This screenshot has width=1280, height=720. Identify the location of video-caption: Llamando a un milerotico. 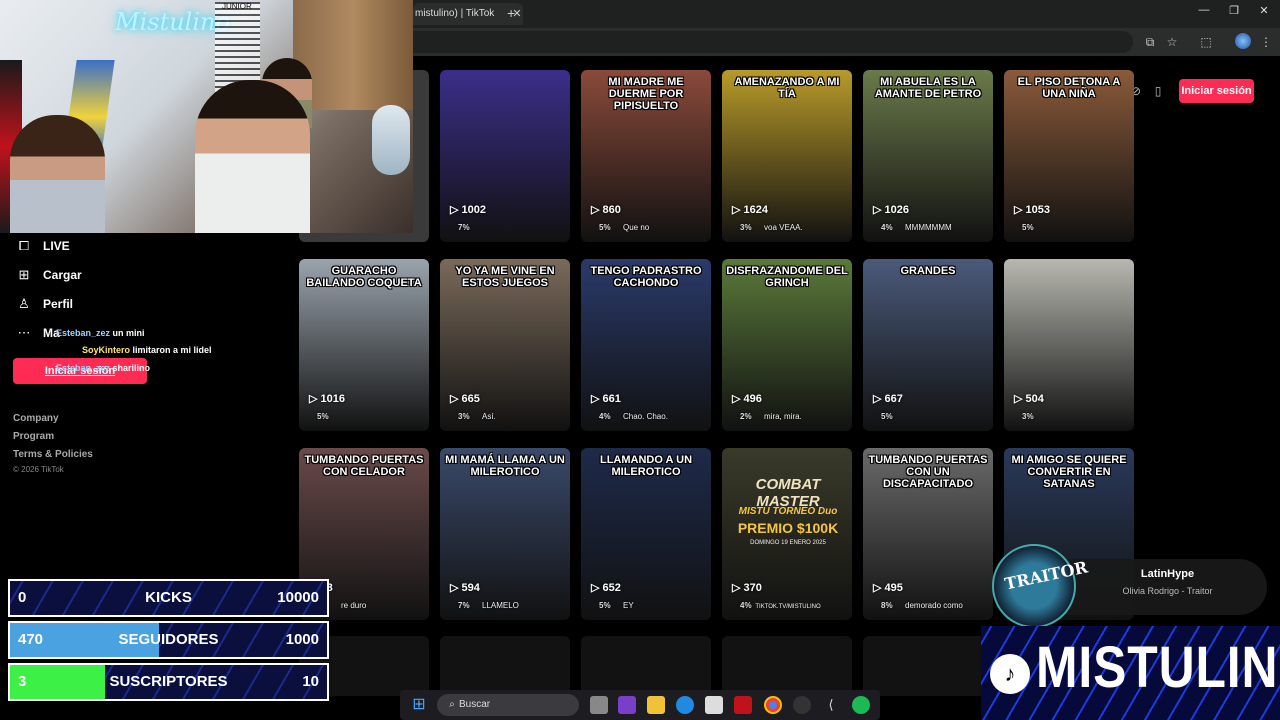
(646, 466).